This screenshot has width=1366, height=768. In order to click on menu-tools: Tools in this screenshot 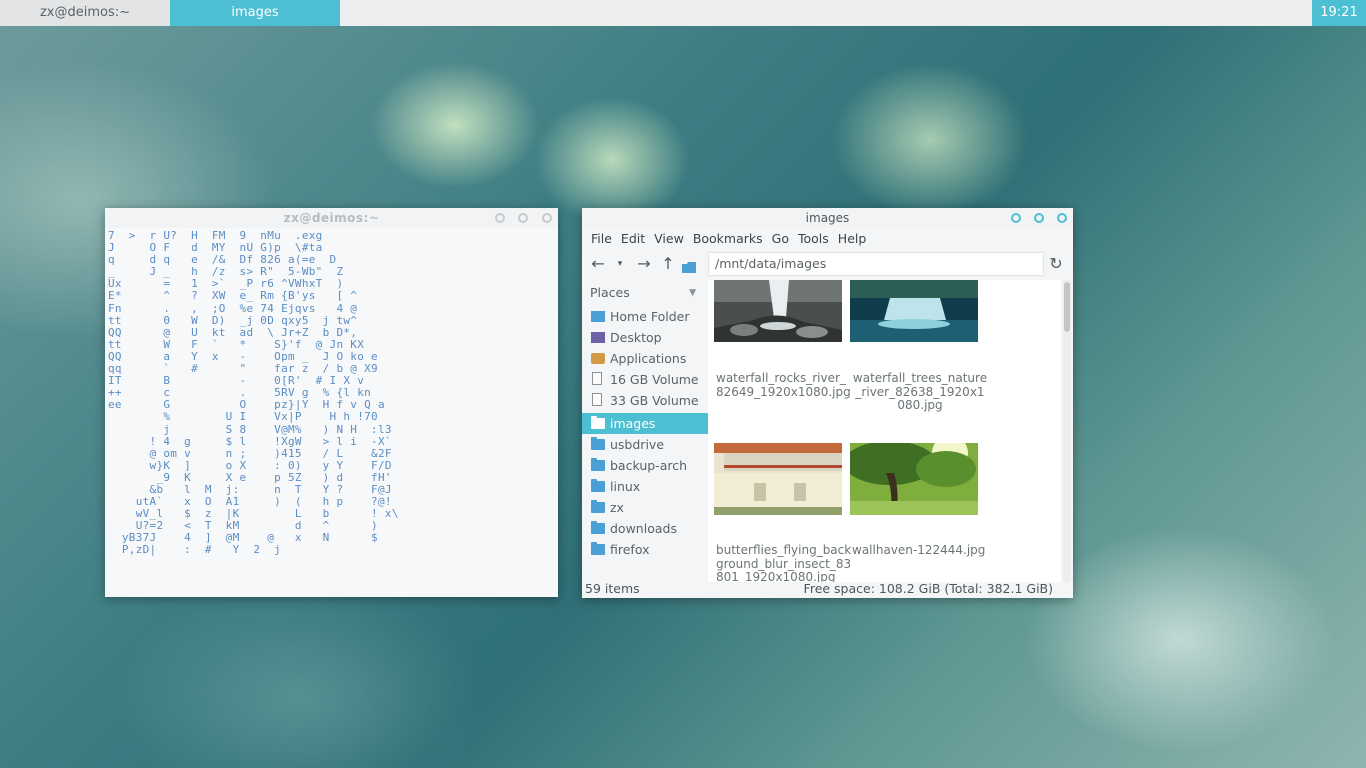, I will do `click(809, 239)`.